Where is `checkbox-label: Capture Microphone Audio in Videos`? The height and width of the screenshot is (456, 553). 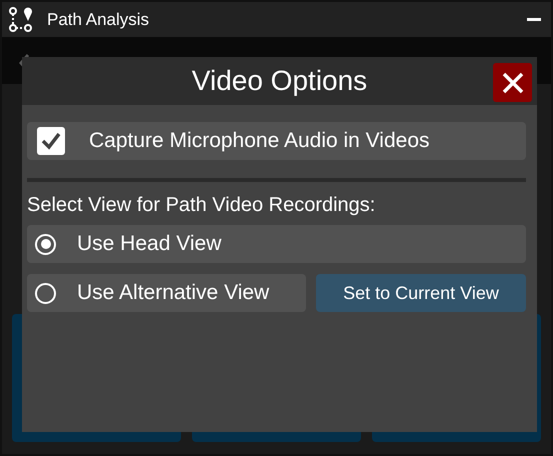 checkbox-label: Capture Microphone Audio in Videos is located at coordinates (259, 141).